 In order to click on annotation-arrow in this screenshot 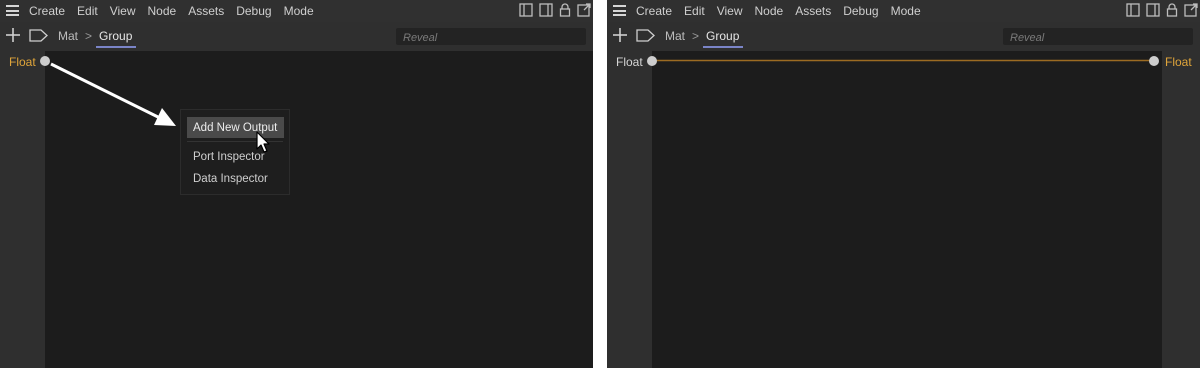, I will do `click(113, 94)`.